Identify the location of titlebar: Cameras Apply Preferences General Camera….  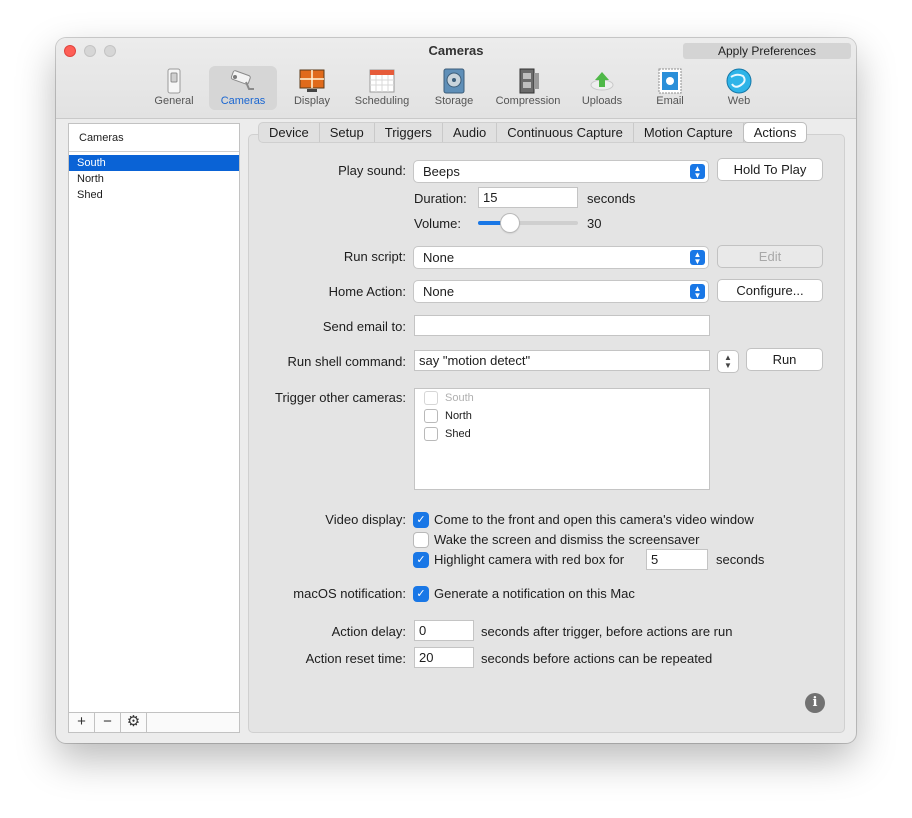
(456, 78).